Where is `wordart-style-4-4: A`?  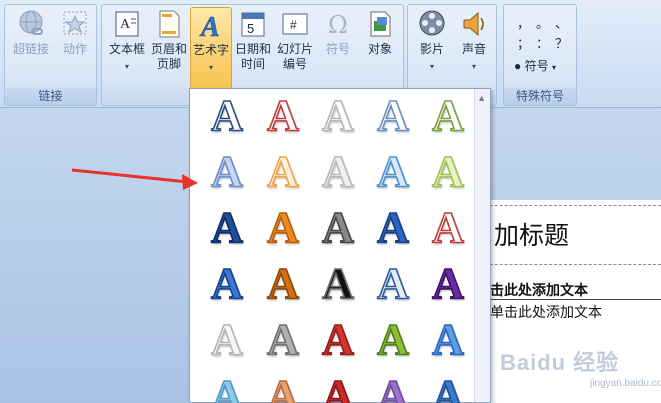 wordart-style-4-4: A is located at coordinates (393, 283).